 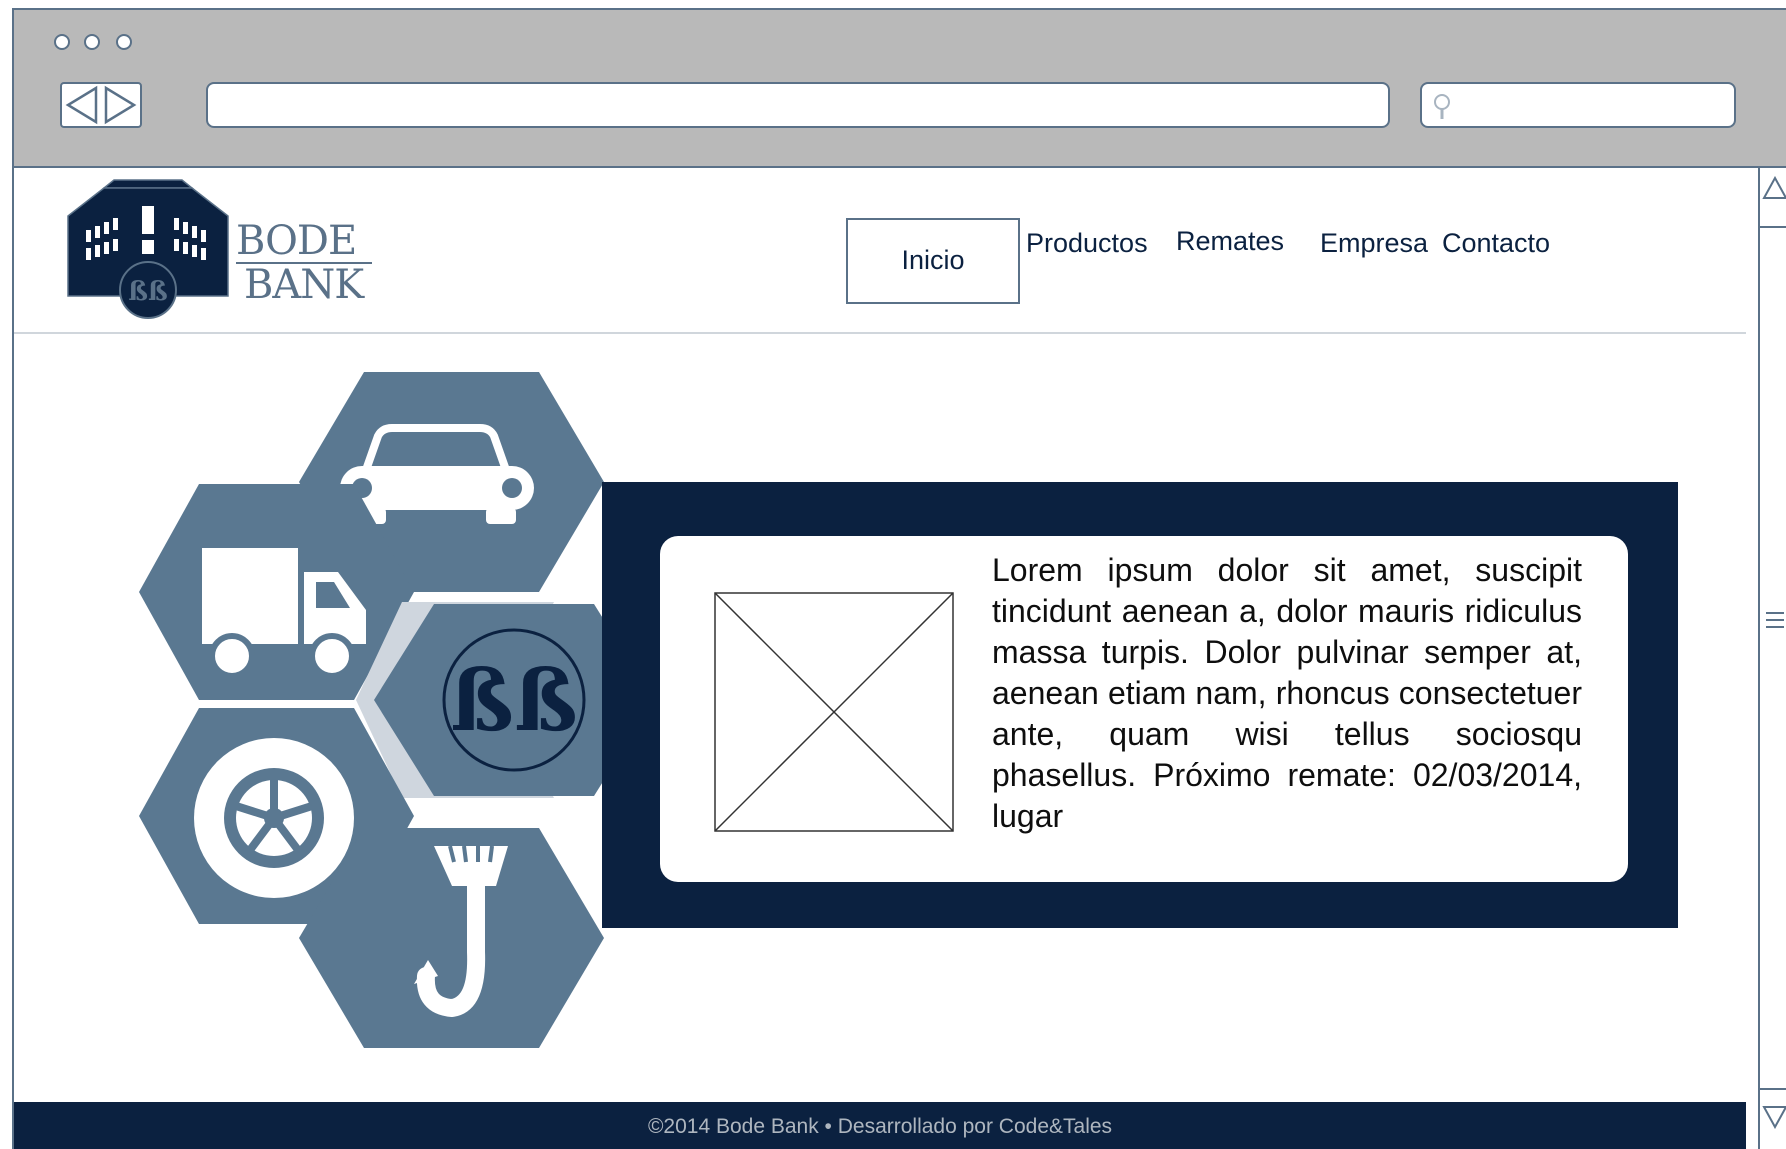 What do you see at coordinates (1775, 620) in the screenshot?
I see `scroll-grip-icon` at bounding box center [1775, 620].